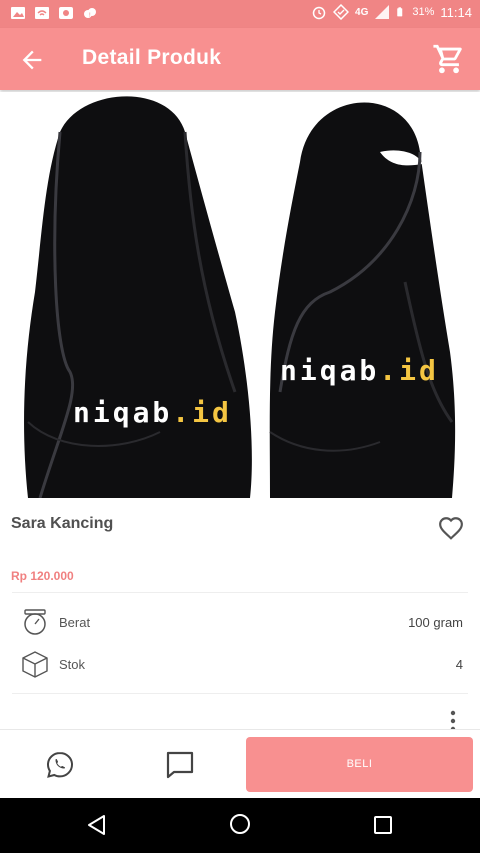  Describe the element at coordinates (423, 12) in the screenshot. I see `battery-percent: 31%` at that location.